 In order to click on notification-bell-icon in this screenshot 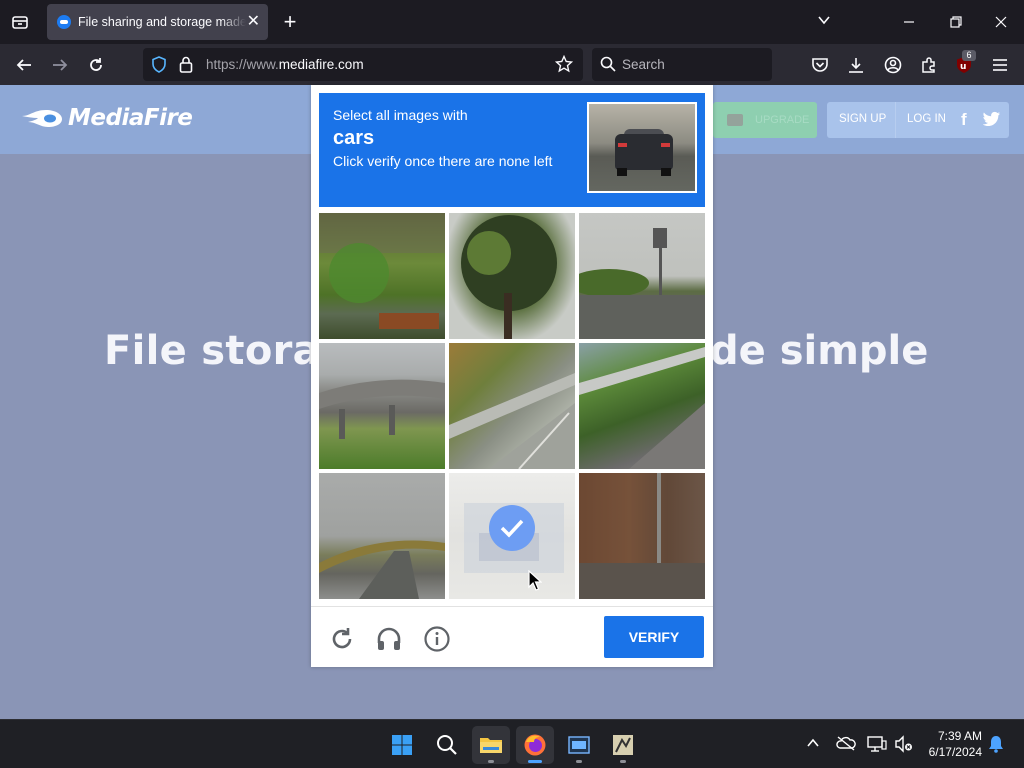, I will do `click(997, 744)`.